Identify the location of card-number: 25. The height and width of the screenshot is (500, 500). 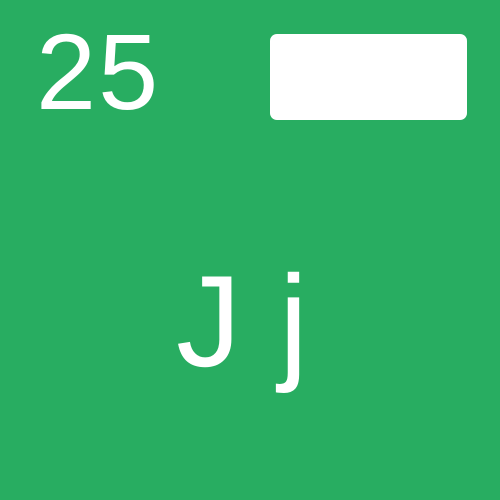
(98, 71).